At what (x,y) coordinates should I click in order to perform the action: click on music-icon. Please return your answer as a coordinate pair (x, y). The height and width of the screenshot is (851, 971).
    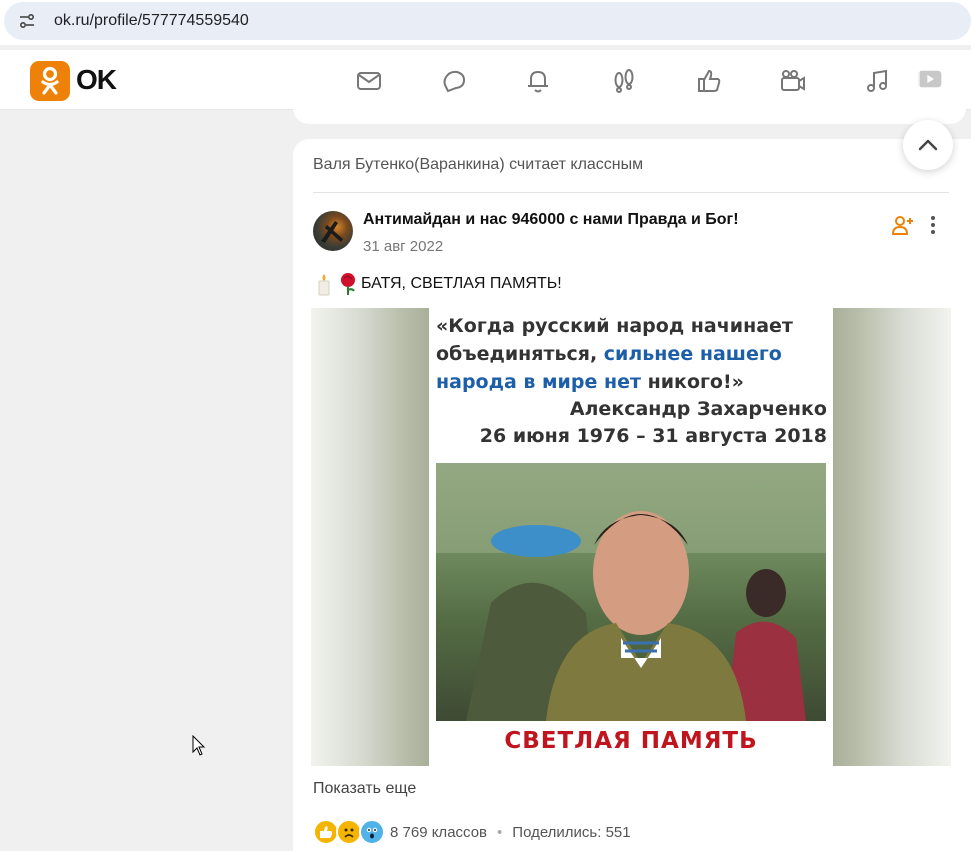
    Looking at the image, I should click on (878, 81).